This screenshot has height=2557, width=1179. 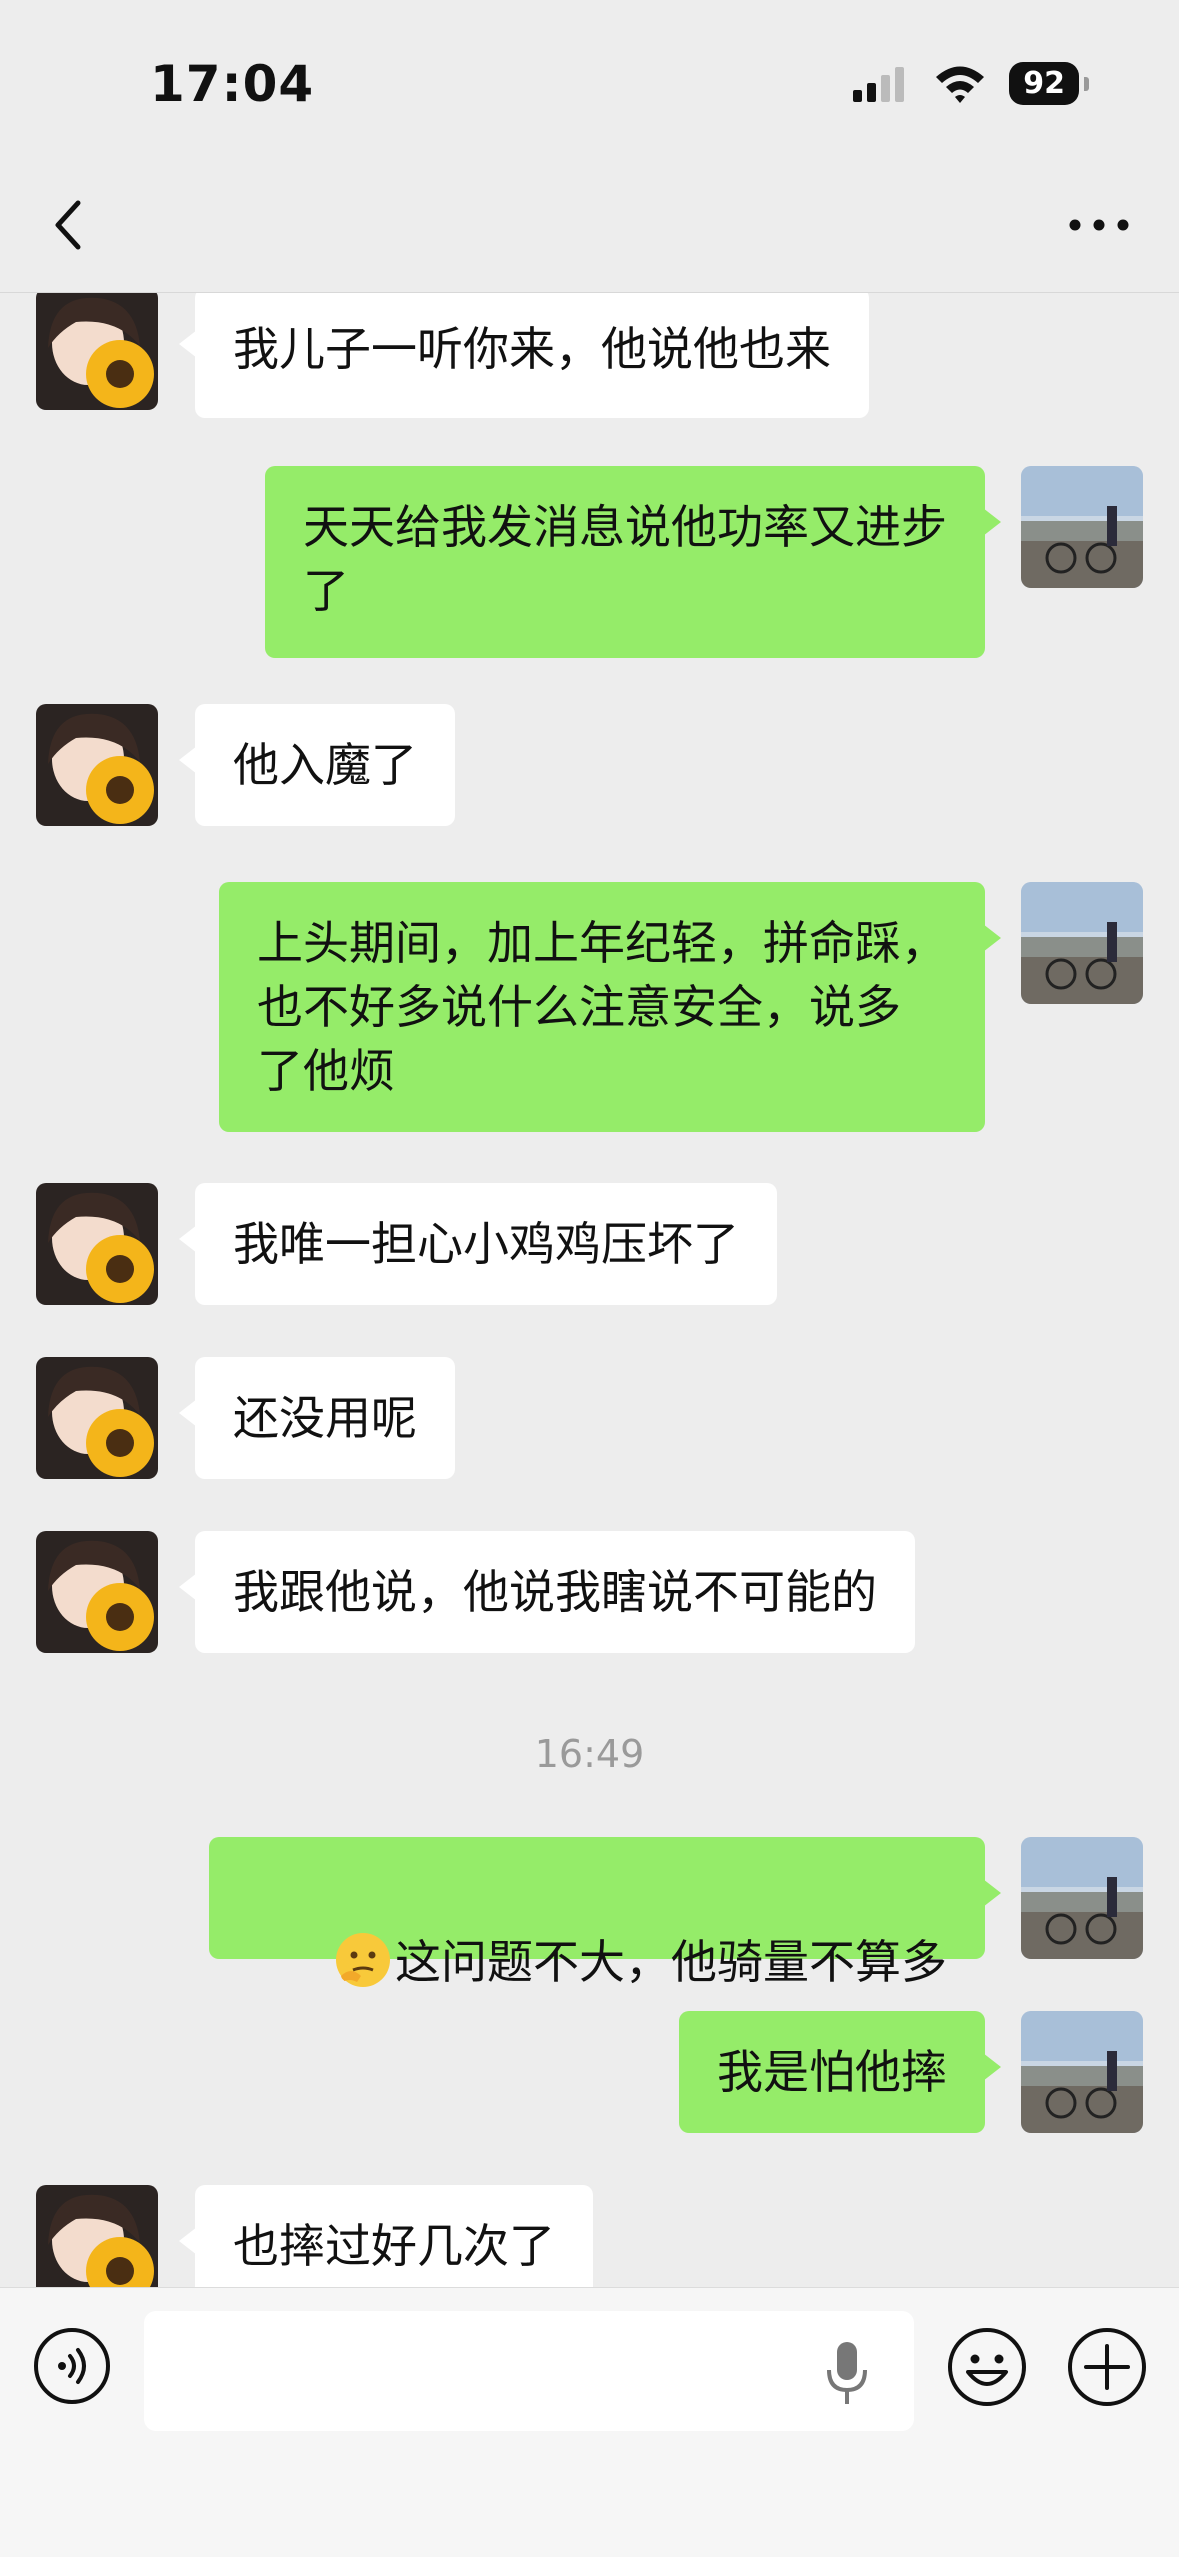 I want to click on back-arrow-icon, so click(x=70, y=225).